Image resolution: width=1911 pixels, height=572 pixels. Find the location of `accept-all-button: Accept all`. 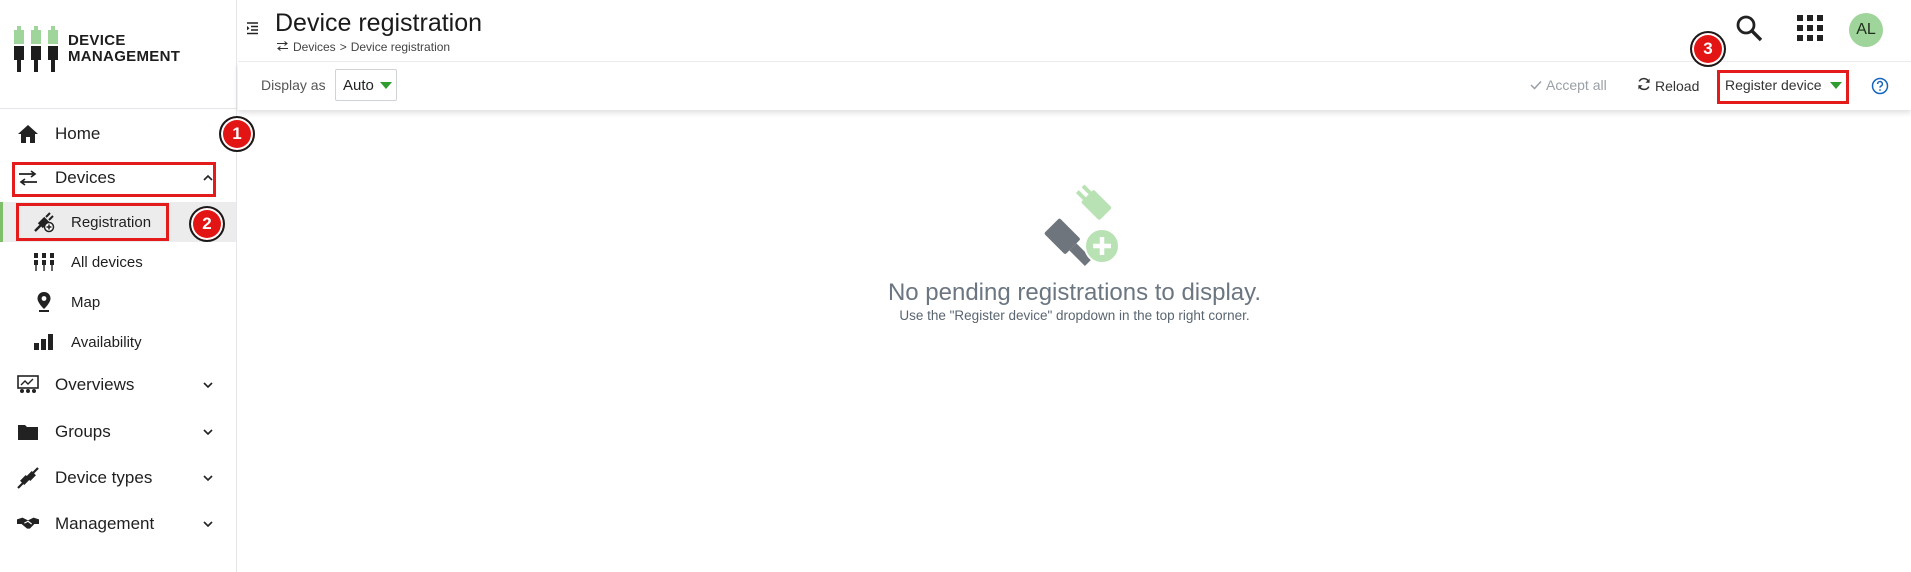

accept-all-button: Accept all is located at coordinates (1568, 85).